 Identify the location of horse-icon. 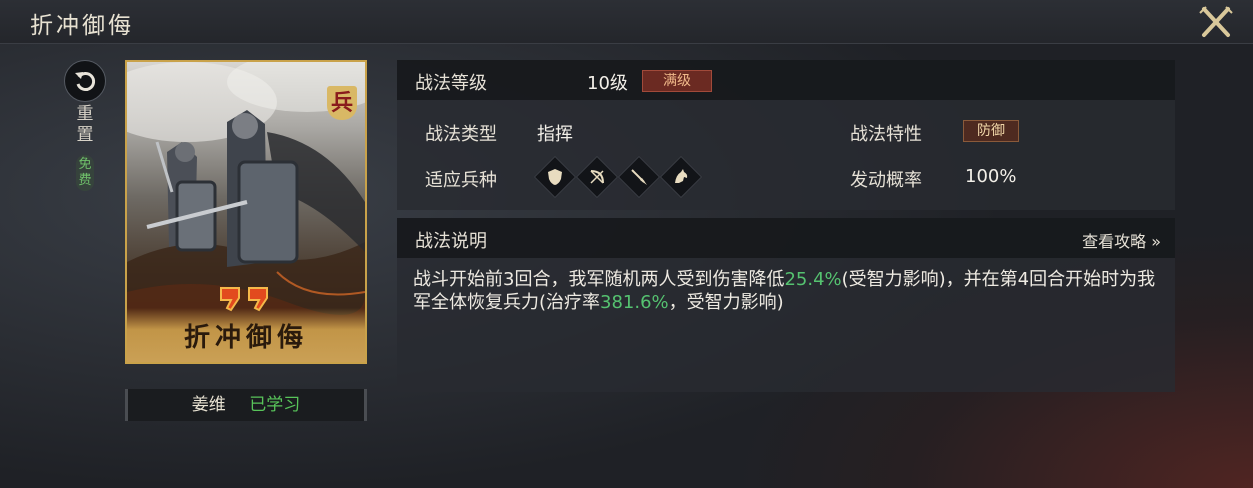
(681, 176).